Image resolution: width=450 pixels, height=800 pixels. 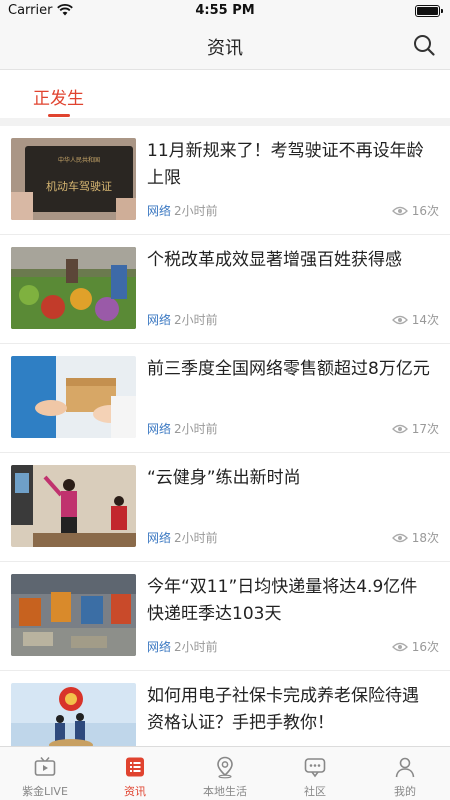 I want to click on category-tab-bar: 正发生, so click(x=225, y=94).